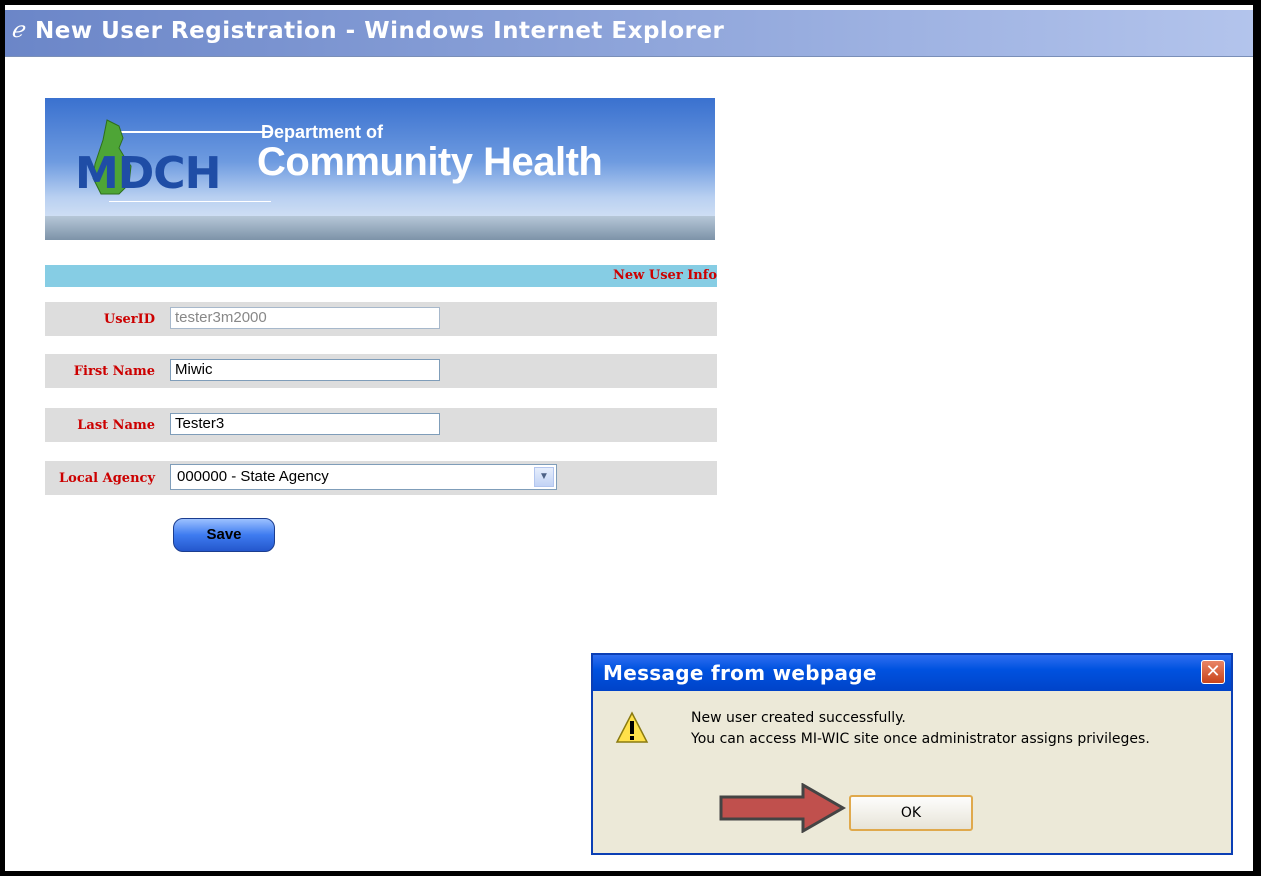 The height and width of the screenshot is (876, 1261). Describe the element at coordinates (253, 476) in the screenshot. I see `agency-select-value: 000000 - State Agency` at that location.